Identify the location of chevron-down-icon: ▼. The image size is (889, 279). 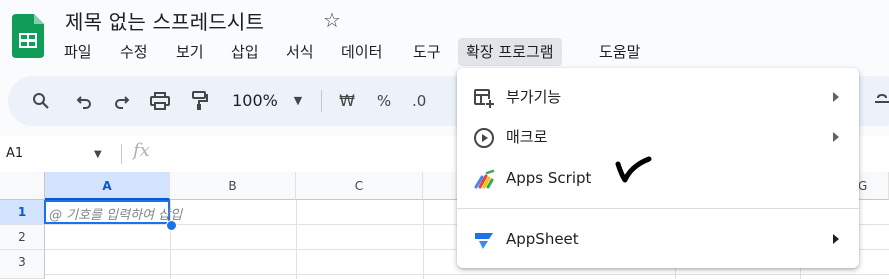
(298, 101).